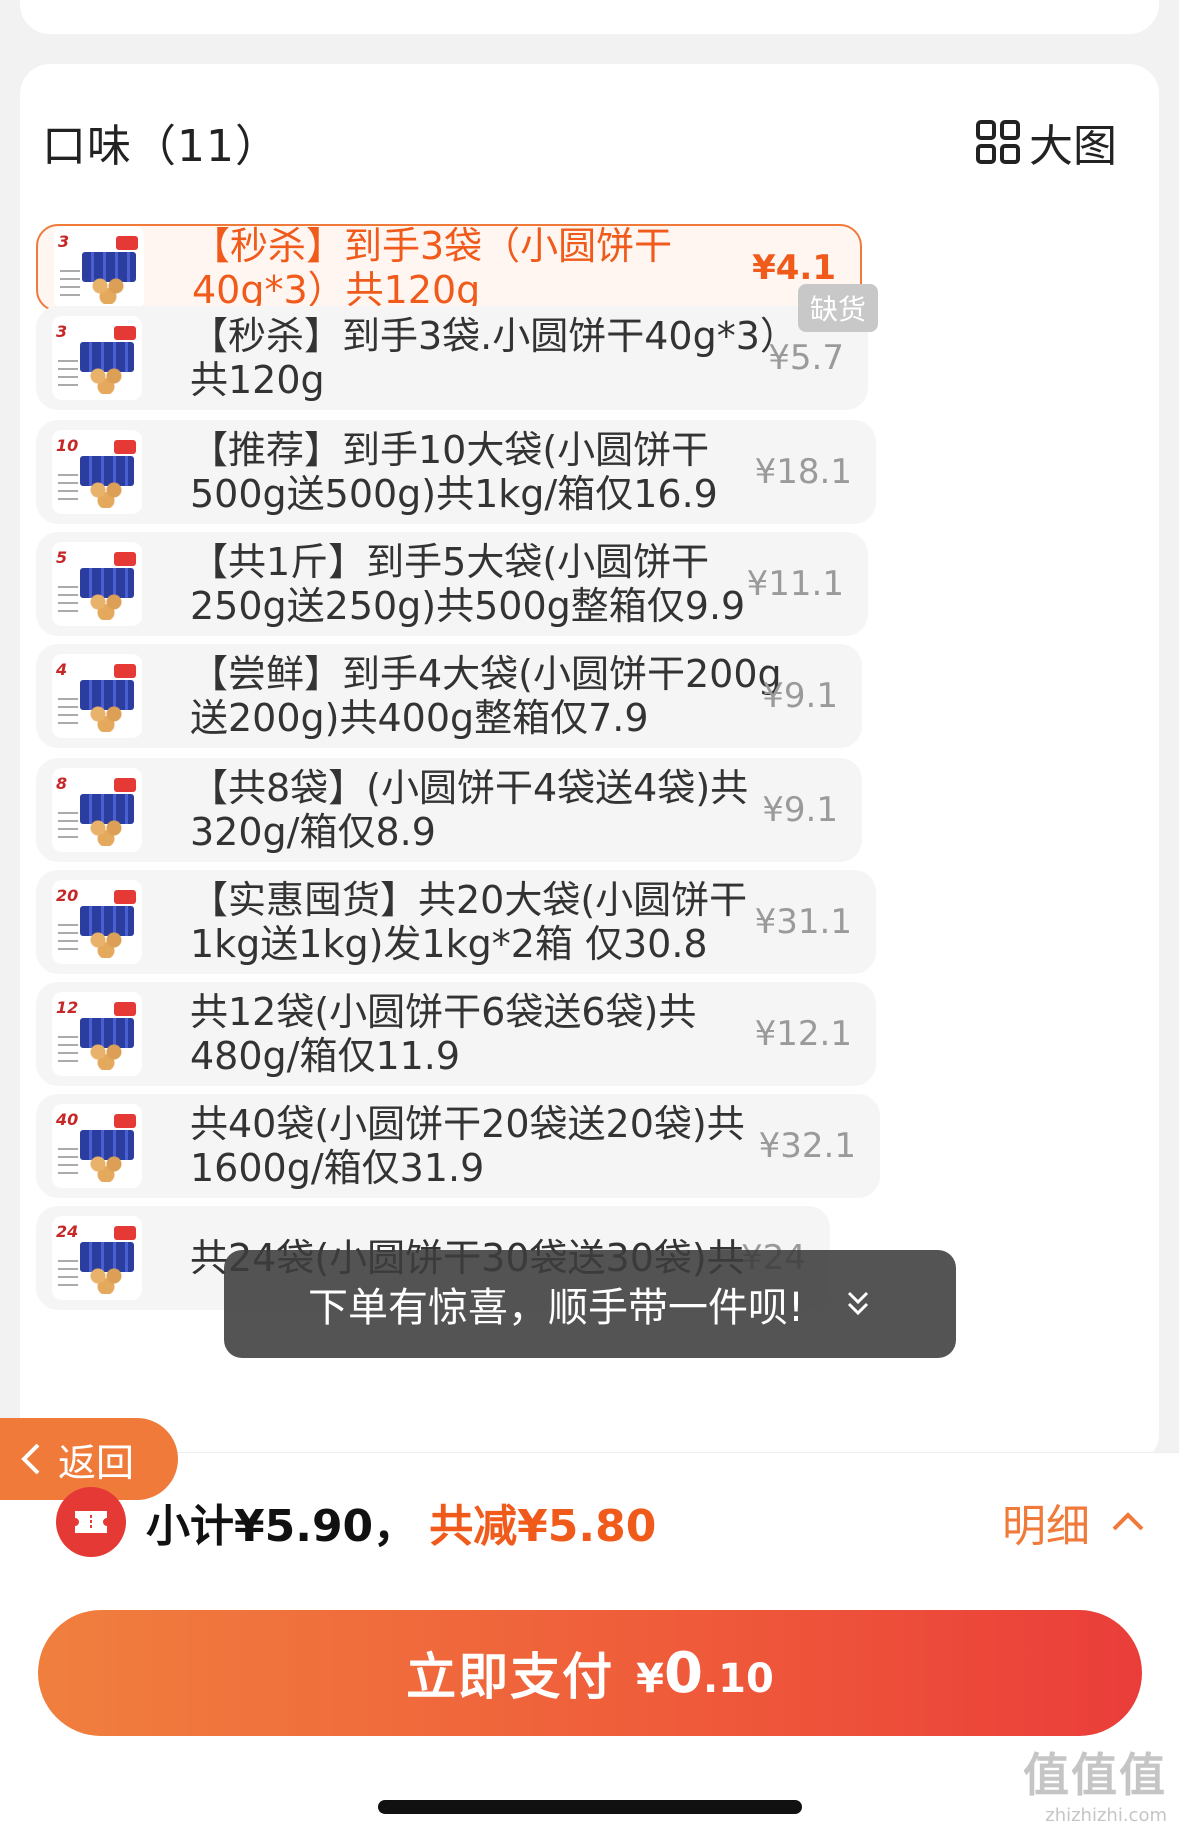 The image size is (1179, 1838). What do you see at coordinates (469, 810) in the screenshot?
I see `flavor-option-label: 【共8袋】(小圆饼干4袋送4袋)共320g/箱仅8.9` at bounding box center [469, 810].